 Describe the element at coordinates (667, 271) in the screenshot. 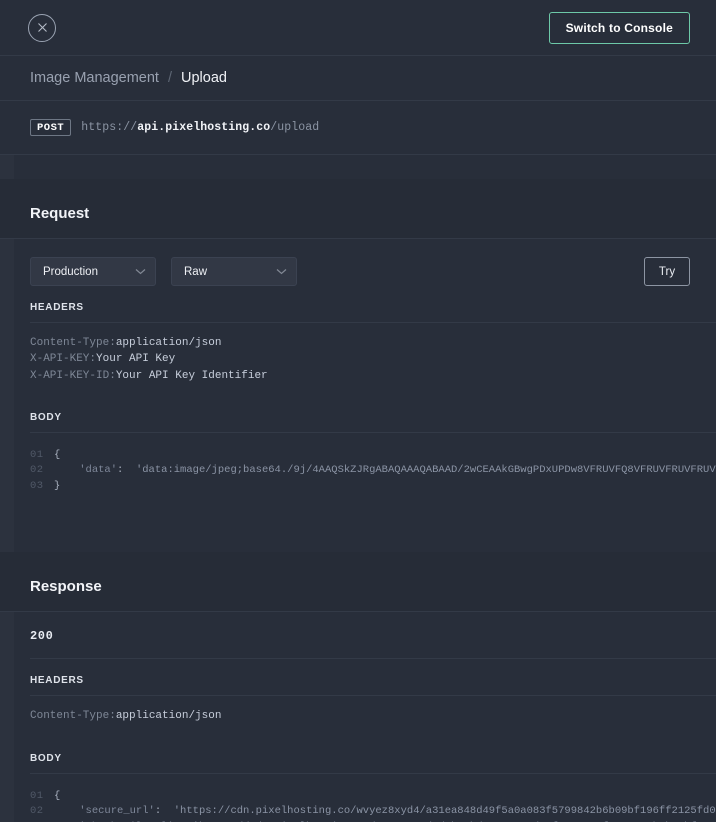

I see `try-button: Try` at that location.